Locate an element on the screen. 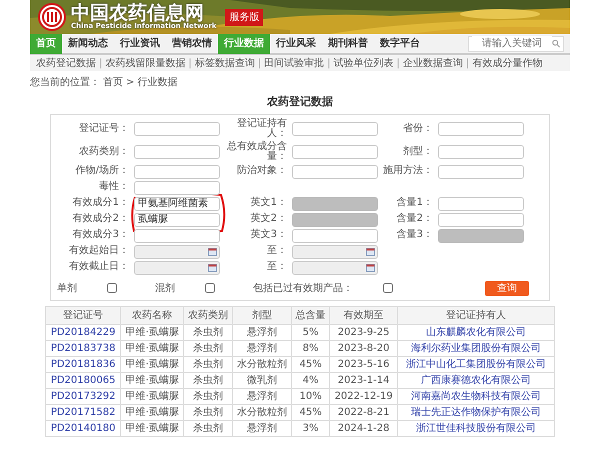  field-label: 登记证持有人： is located at coordinates (261, 129).